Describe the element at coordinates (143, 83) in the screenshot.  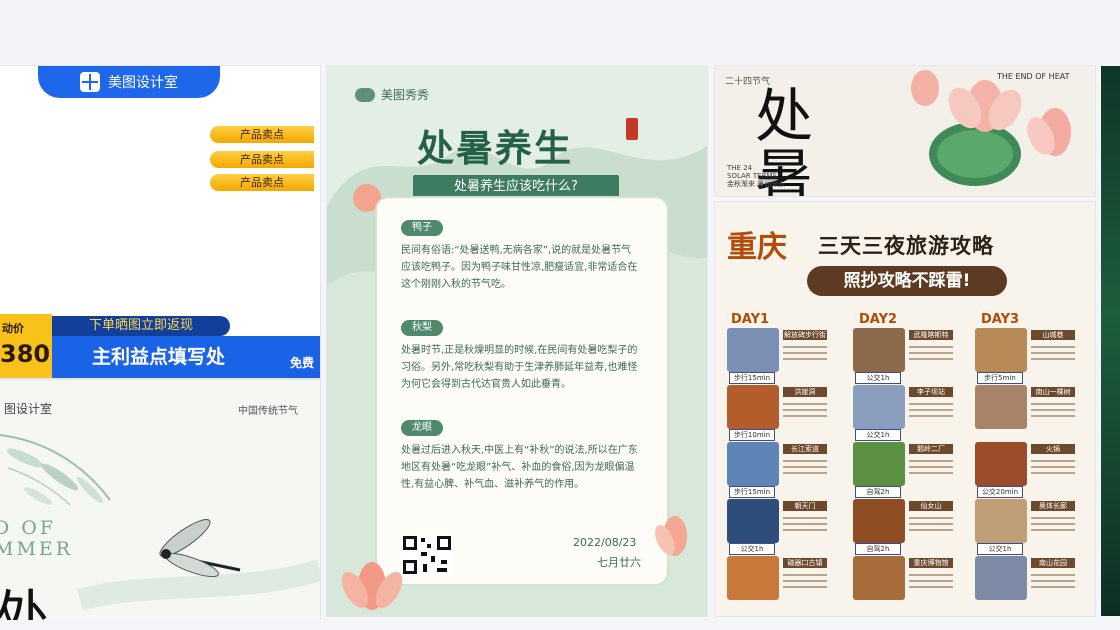
I see `brand-name: 美图设计室` at that location.